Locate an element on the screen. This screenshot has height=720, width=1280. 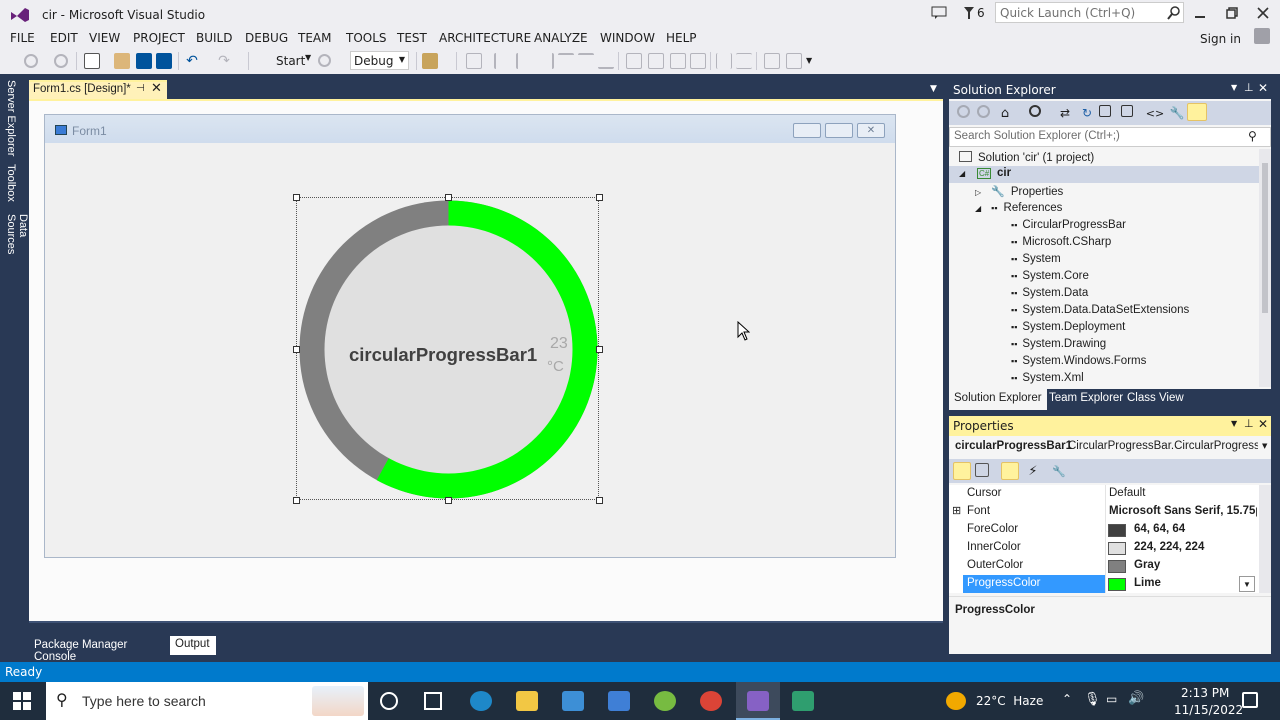
search-icon: ⚲ is located at coordinates (1252, 136).